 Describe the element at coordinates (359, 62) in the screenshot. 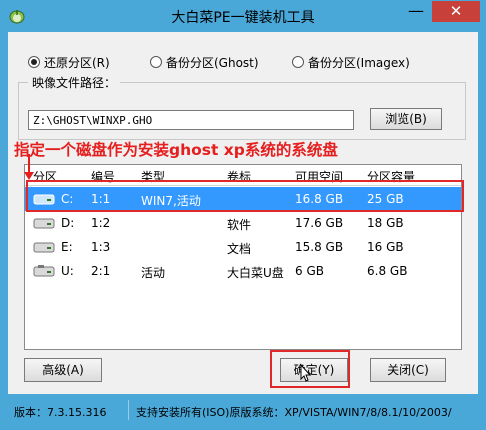

I see `backup-imagex-label: 备份分区(Imagex)` at that location.